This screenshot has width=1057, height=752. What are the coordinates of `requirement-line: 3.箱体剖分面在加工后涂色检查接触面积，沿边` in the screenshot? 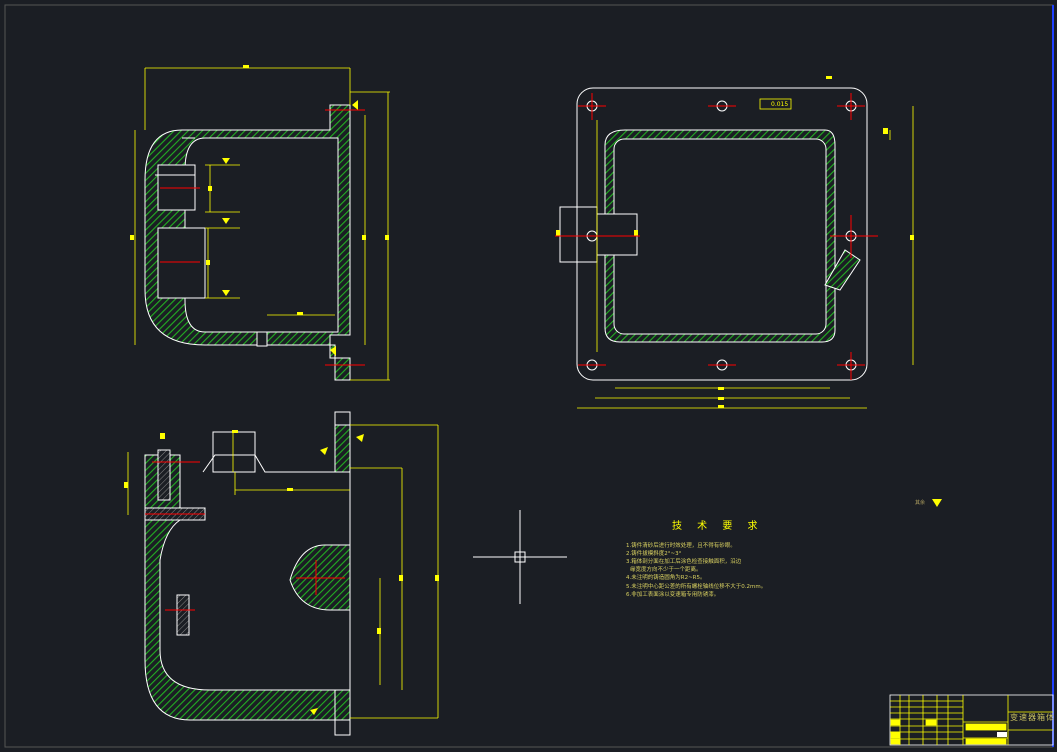 It's located at (684, 562).